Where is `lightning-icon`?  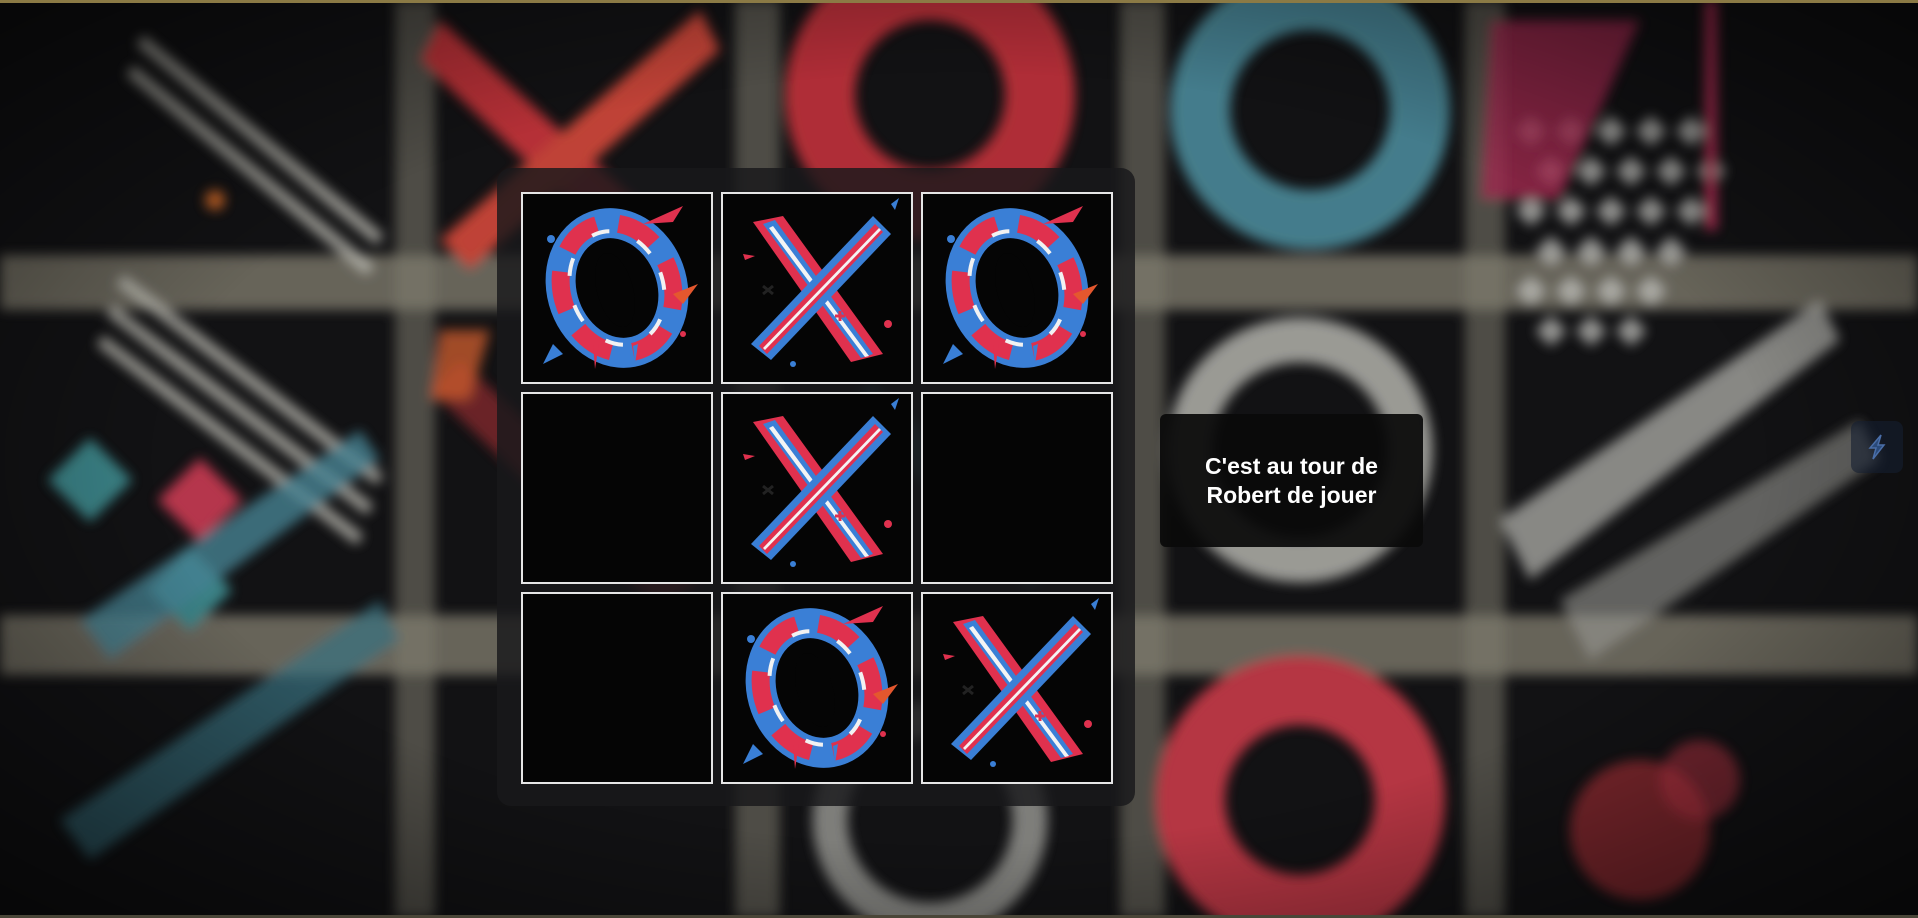
lightning-icon is located at coordinates (1877, 447).